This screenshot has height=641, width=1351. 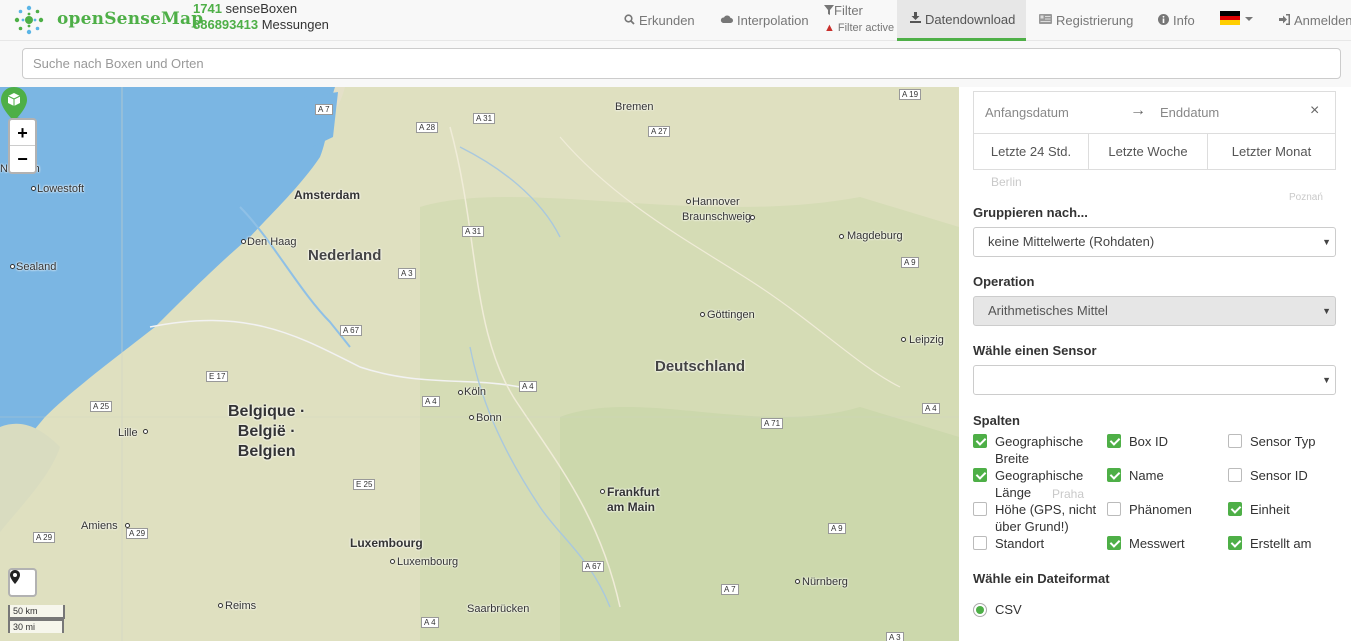 I want to click on stats: 1741 senseBoxen 886893413 Messungen, so click(x=261, y=17).